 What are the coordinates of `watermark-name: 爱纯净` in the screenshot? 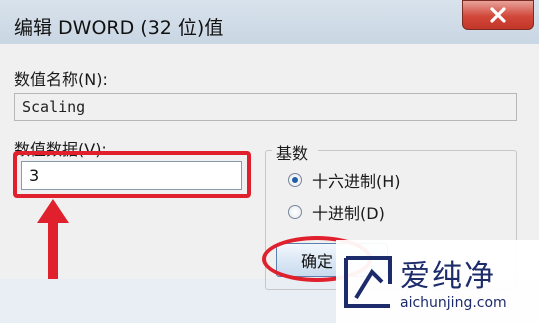 It's located at (448, 276).